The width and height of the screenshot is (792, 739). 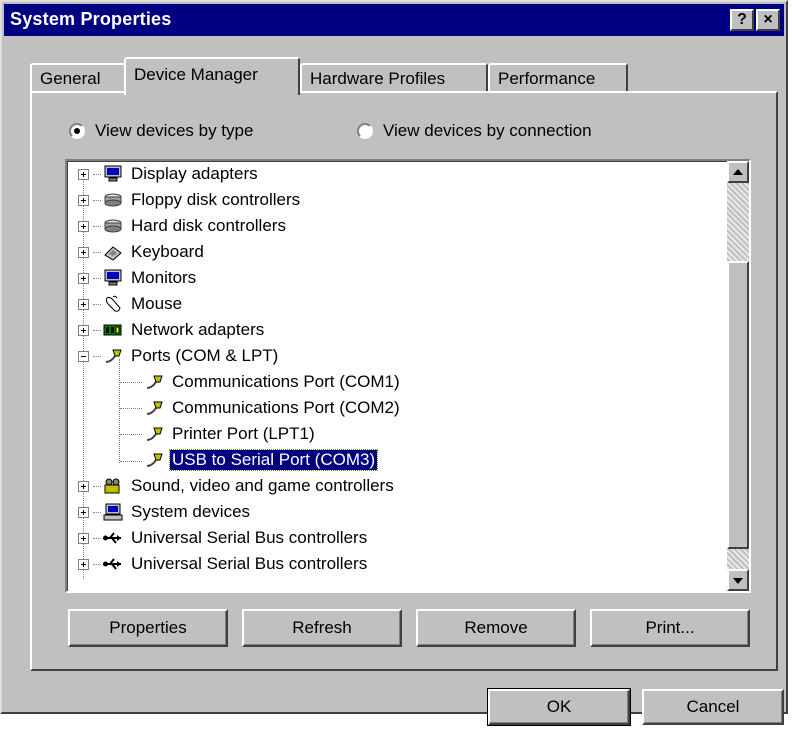 I want to click on scroll-thumb, so click(x=738, y=405).